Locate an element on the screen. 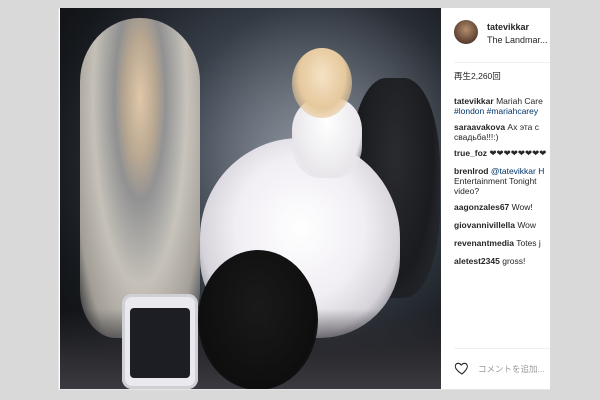 This screenshot has width=600, height=400. comment-text: Ах эта с is located at coordinates (523, 127).